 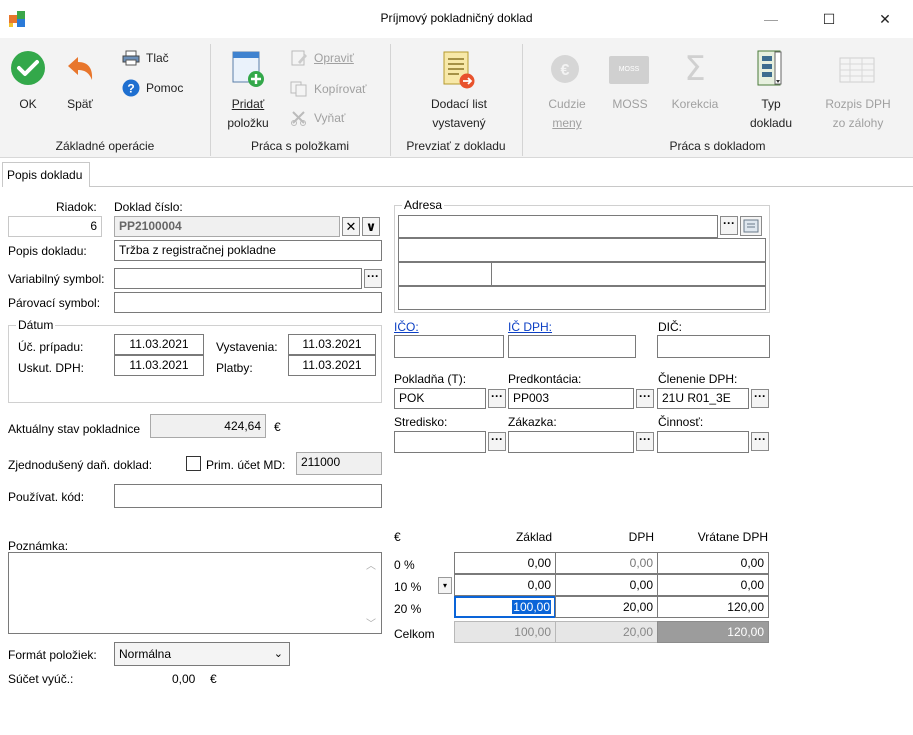 What do you see at coordinates (371, 593) in the screenshot?
I see `note-scrollbar: ︿ ﹀` at bounding box center [371, 593].